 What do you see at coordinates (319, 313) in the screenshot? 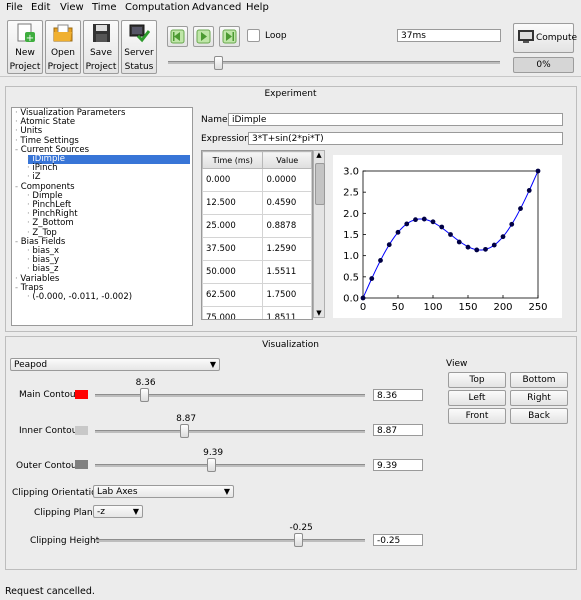
I see `scroll-down-arrow-icon: ▼` at bounding box center [319, 313].